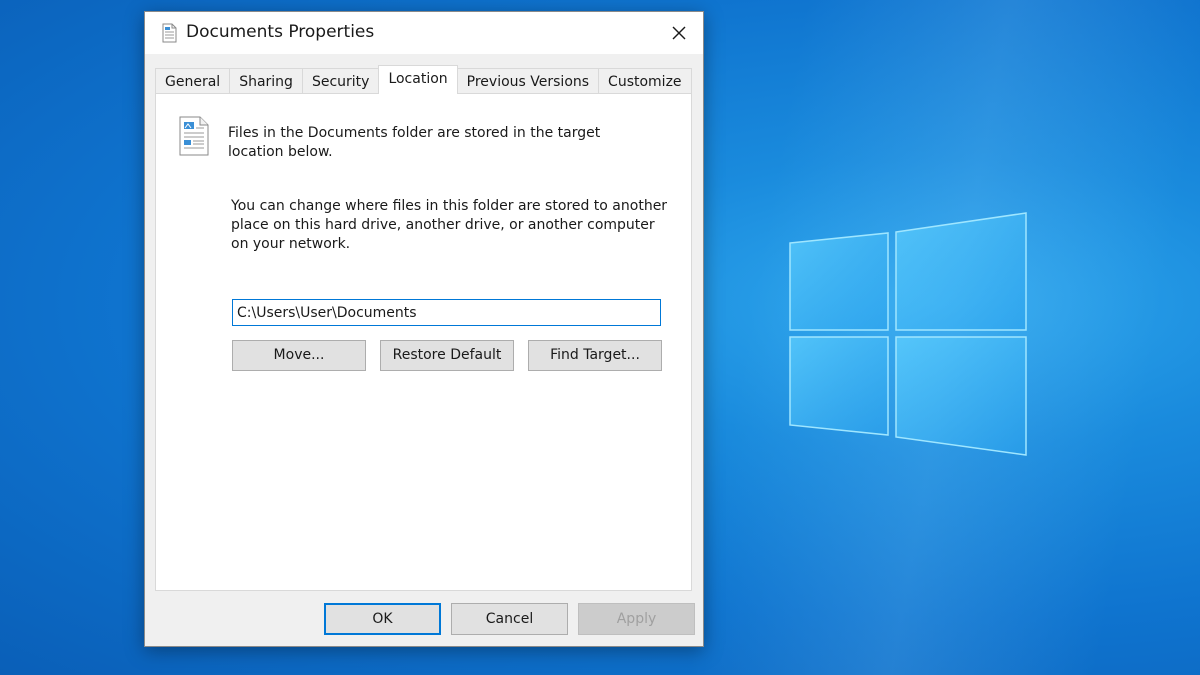 The height and width of the screenshot is (675, 1200). What do you see at coordinates (194, 136) in the screenshot?
I see `document-icon` at bounding box center [194, 136].